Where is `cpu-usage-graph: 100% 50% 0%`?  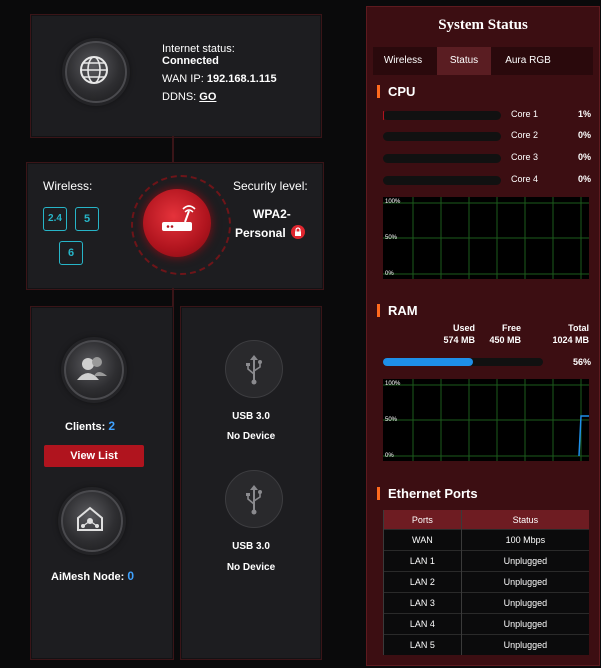
cpu-usage-graph: 100% 50% 0% is located at coordinates (486, 238).